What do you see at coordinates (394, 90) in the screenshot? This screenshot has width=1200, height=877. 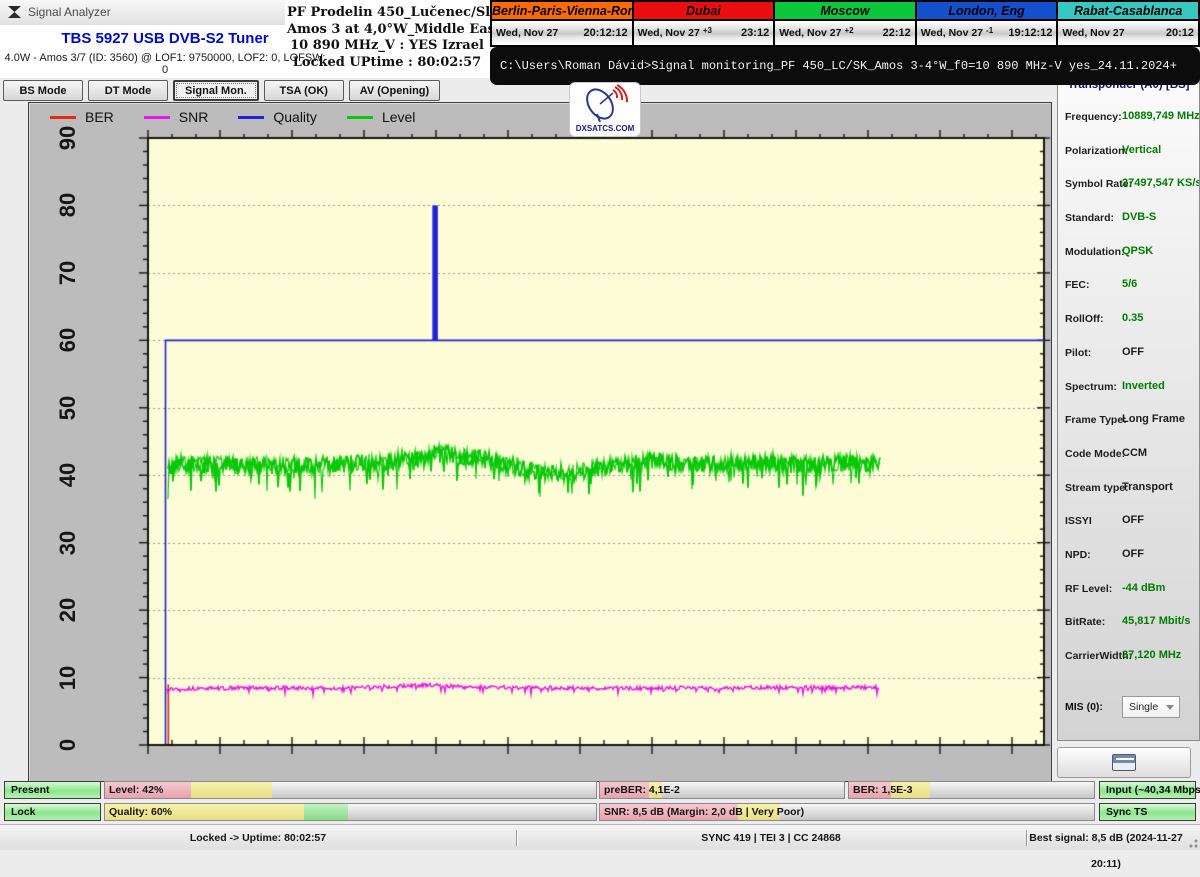 I see `mode-tab: AV (Opening)` at bounding box center [394, 90].